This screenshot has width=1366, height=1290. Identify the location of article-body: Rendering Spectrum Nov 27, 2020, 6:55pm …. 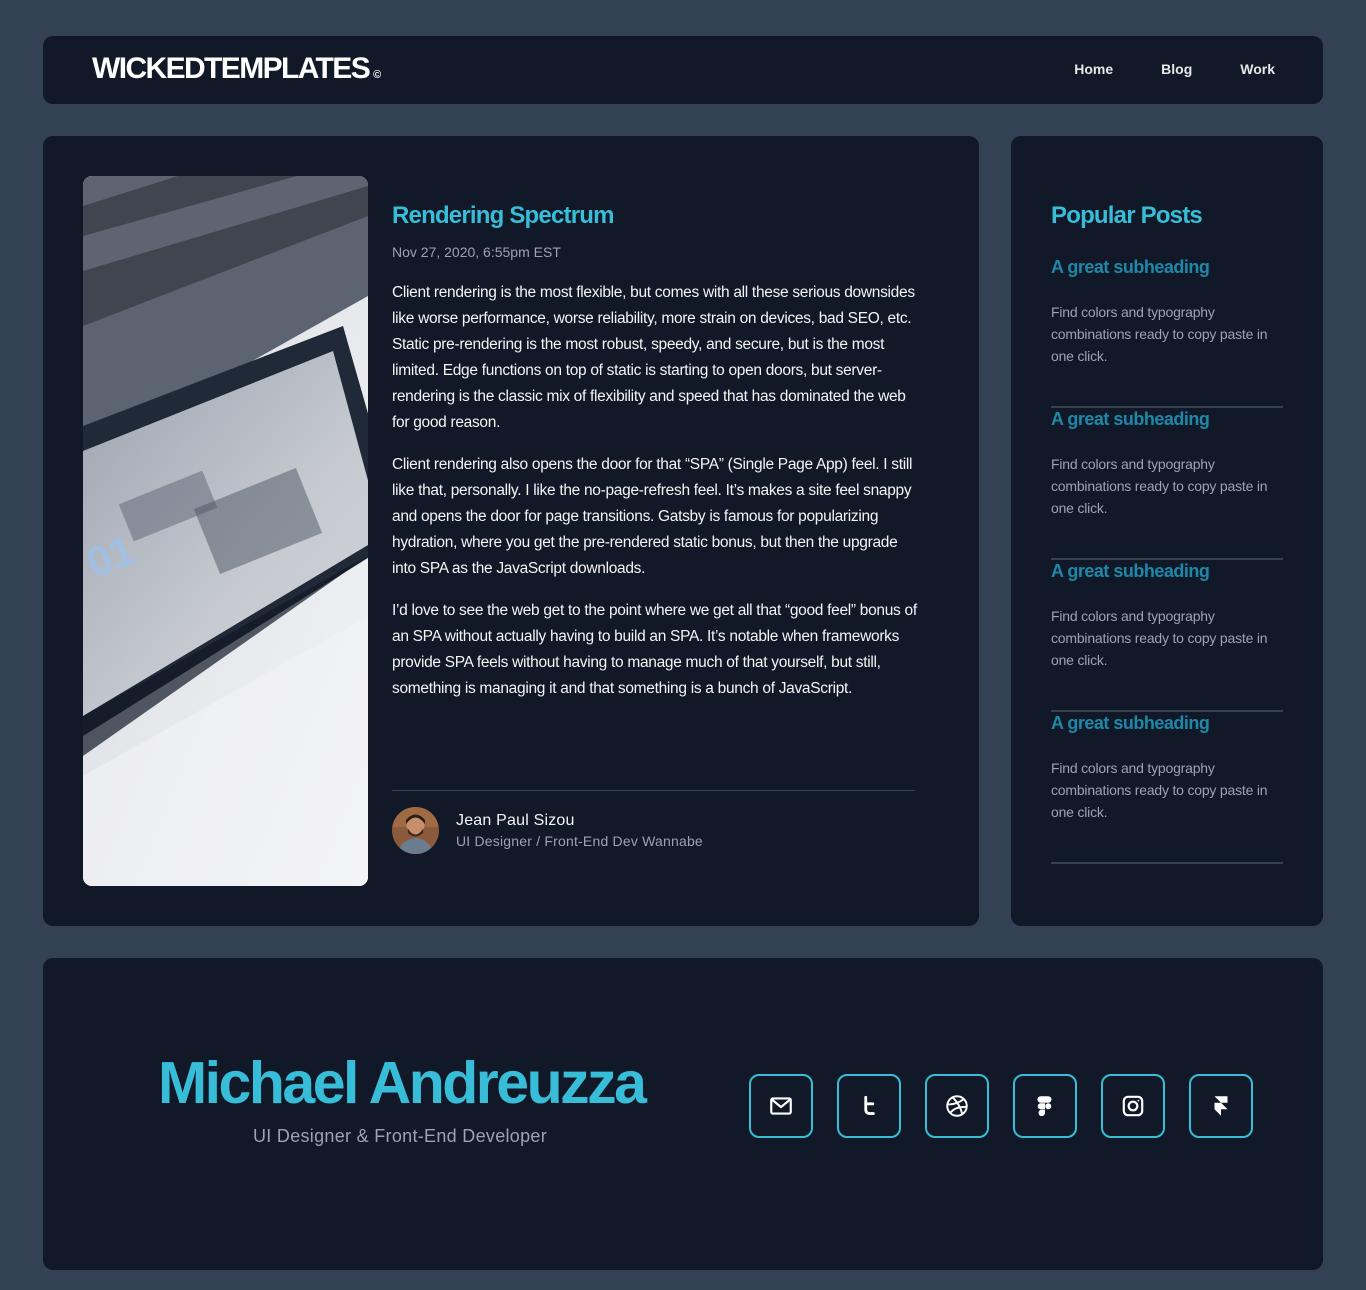
(655, 451).